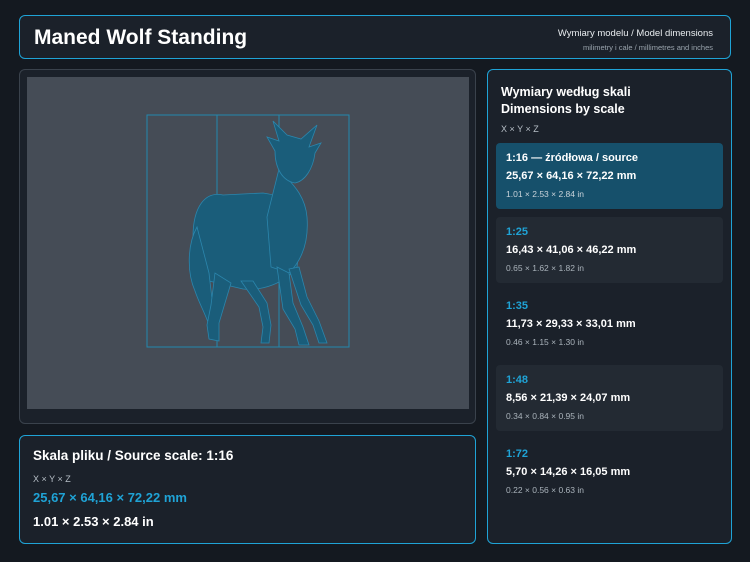 Image resolution: width=750 pixels, height=562 pixels. I want to click on scale-dimensions-in: 1.01 × 2.53 × 2.84 in, so click(545, 194).